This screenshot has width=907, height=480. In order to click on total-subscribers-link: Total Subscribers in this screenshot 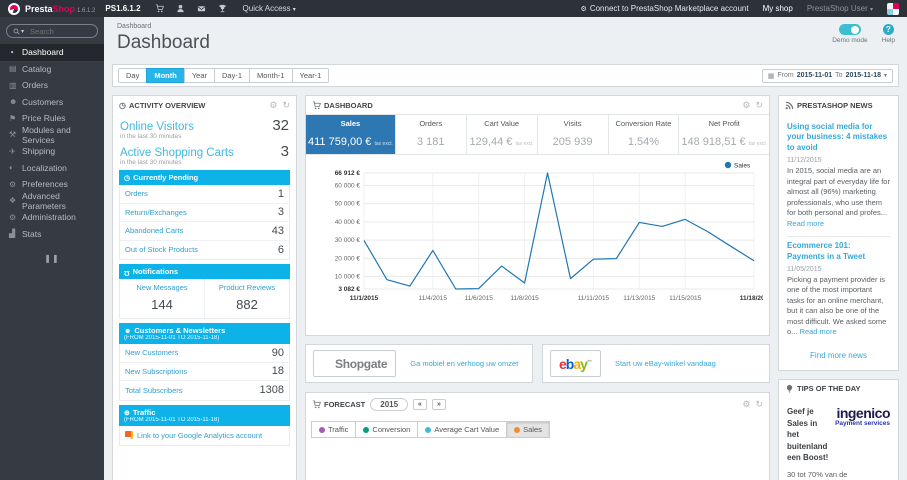, I will do `click(154, 390)`.